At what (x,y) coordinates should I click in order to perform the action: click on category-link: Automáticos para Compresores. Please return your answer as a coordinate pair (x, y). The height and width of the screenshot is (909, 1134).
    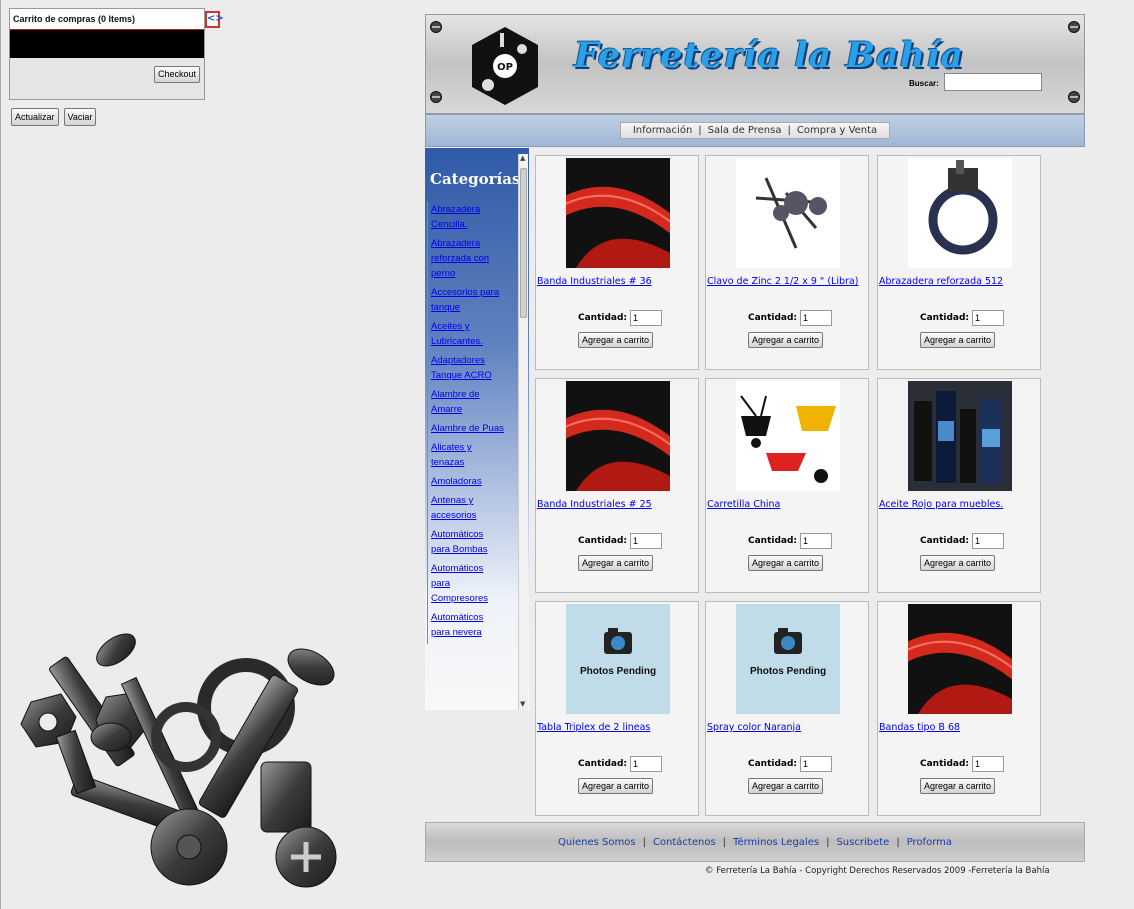
    Looking at the image, I should click on (472, 583).